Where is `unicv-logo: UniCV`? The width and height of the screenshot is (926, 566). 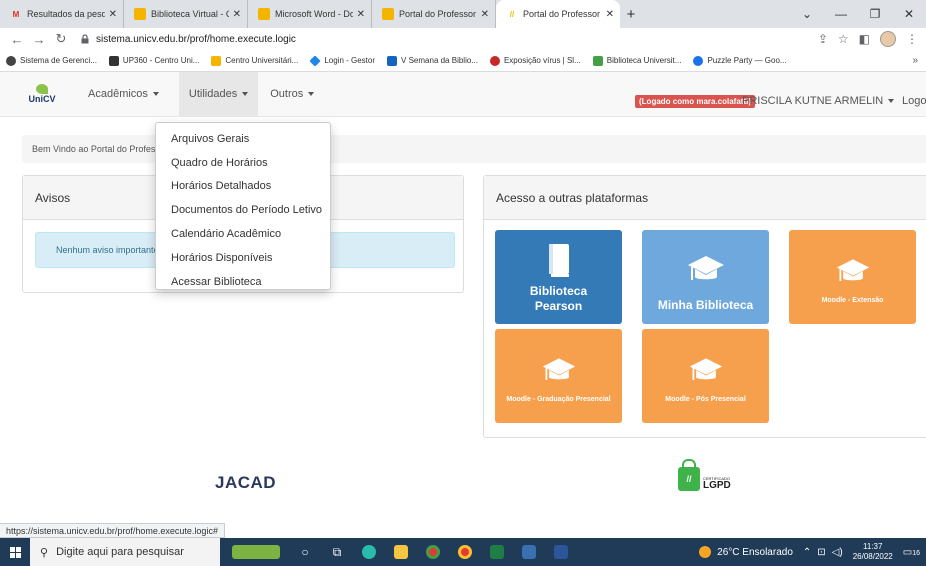 unicv-logo: UniCV is located at coordinates (42, 94).